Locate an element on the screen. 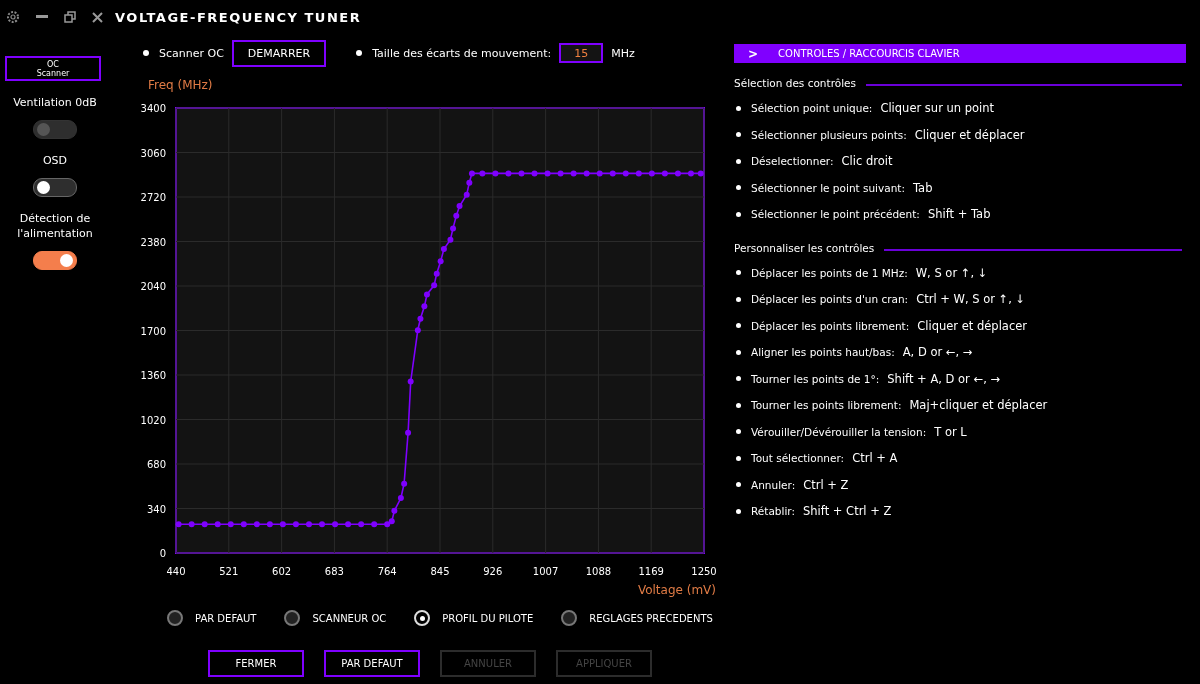 The width and height of the screenshot is (1200, 684). shortcut-keys: Shift + Ctrl + Z is located at coordinates (847, 511).